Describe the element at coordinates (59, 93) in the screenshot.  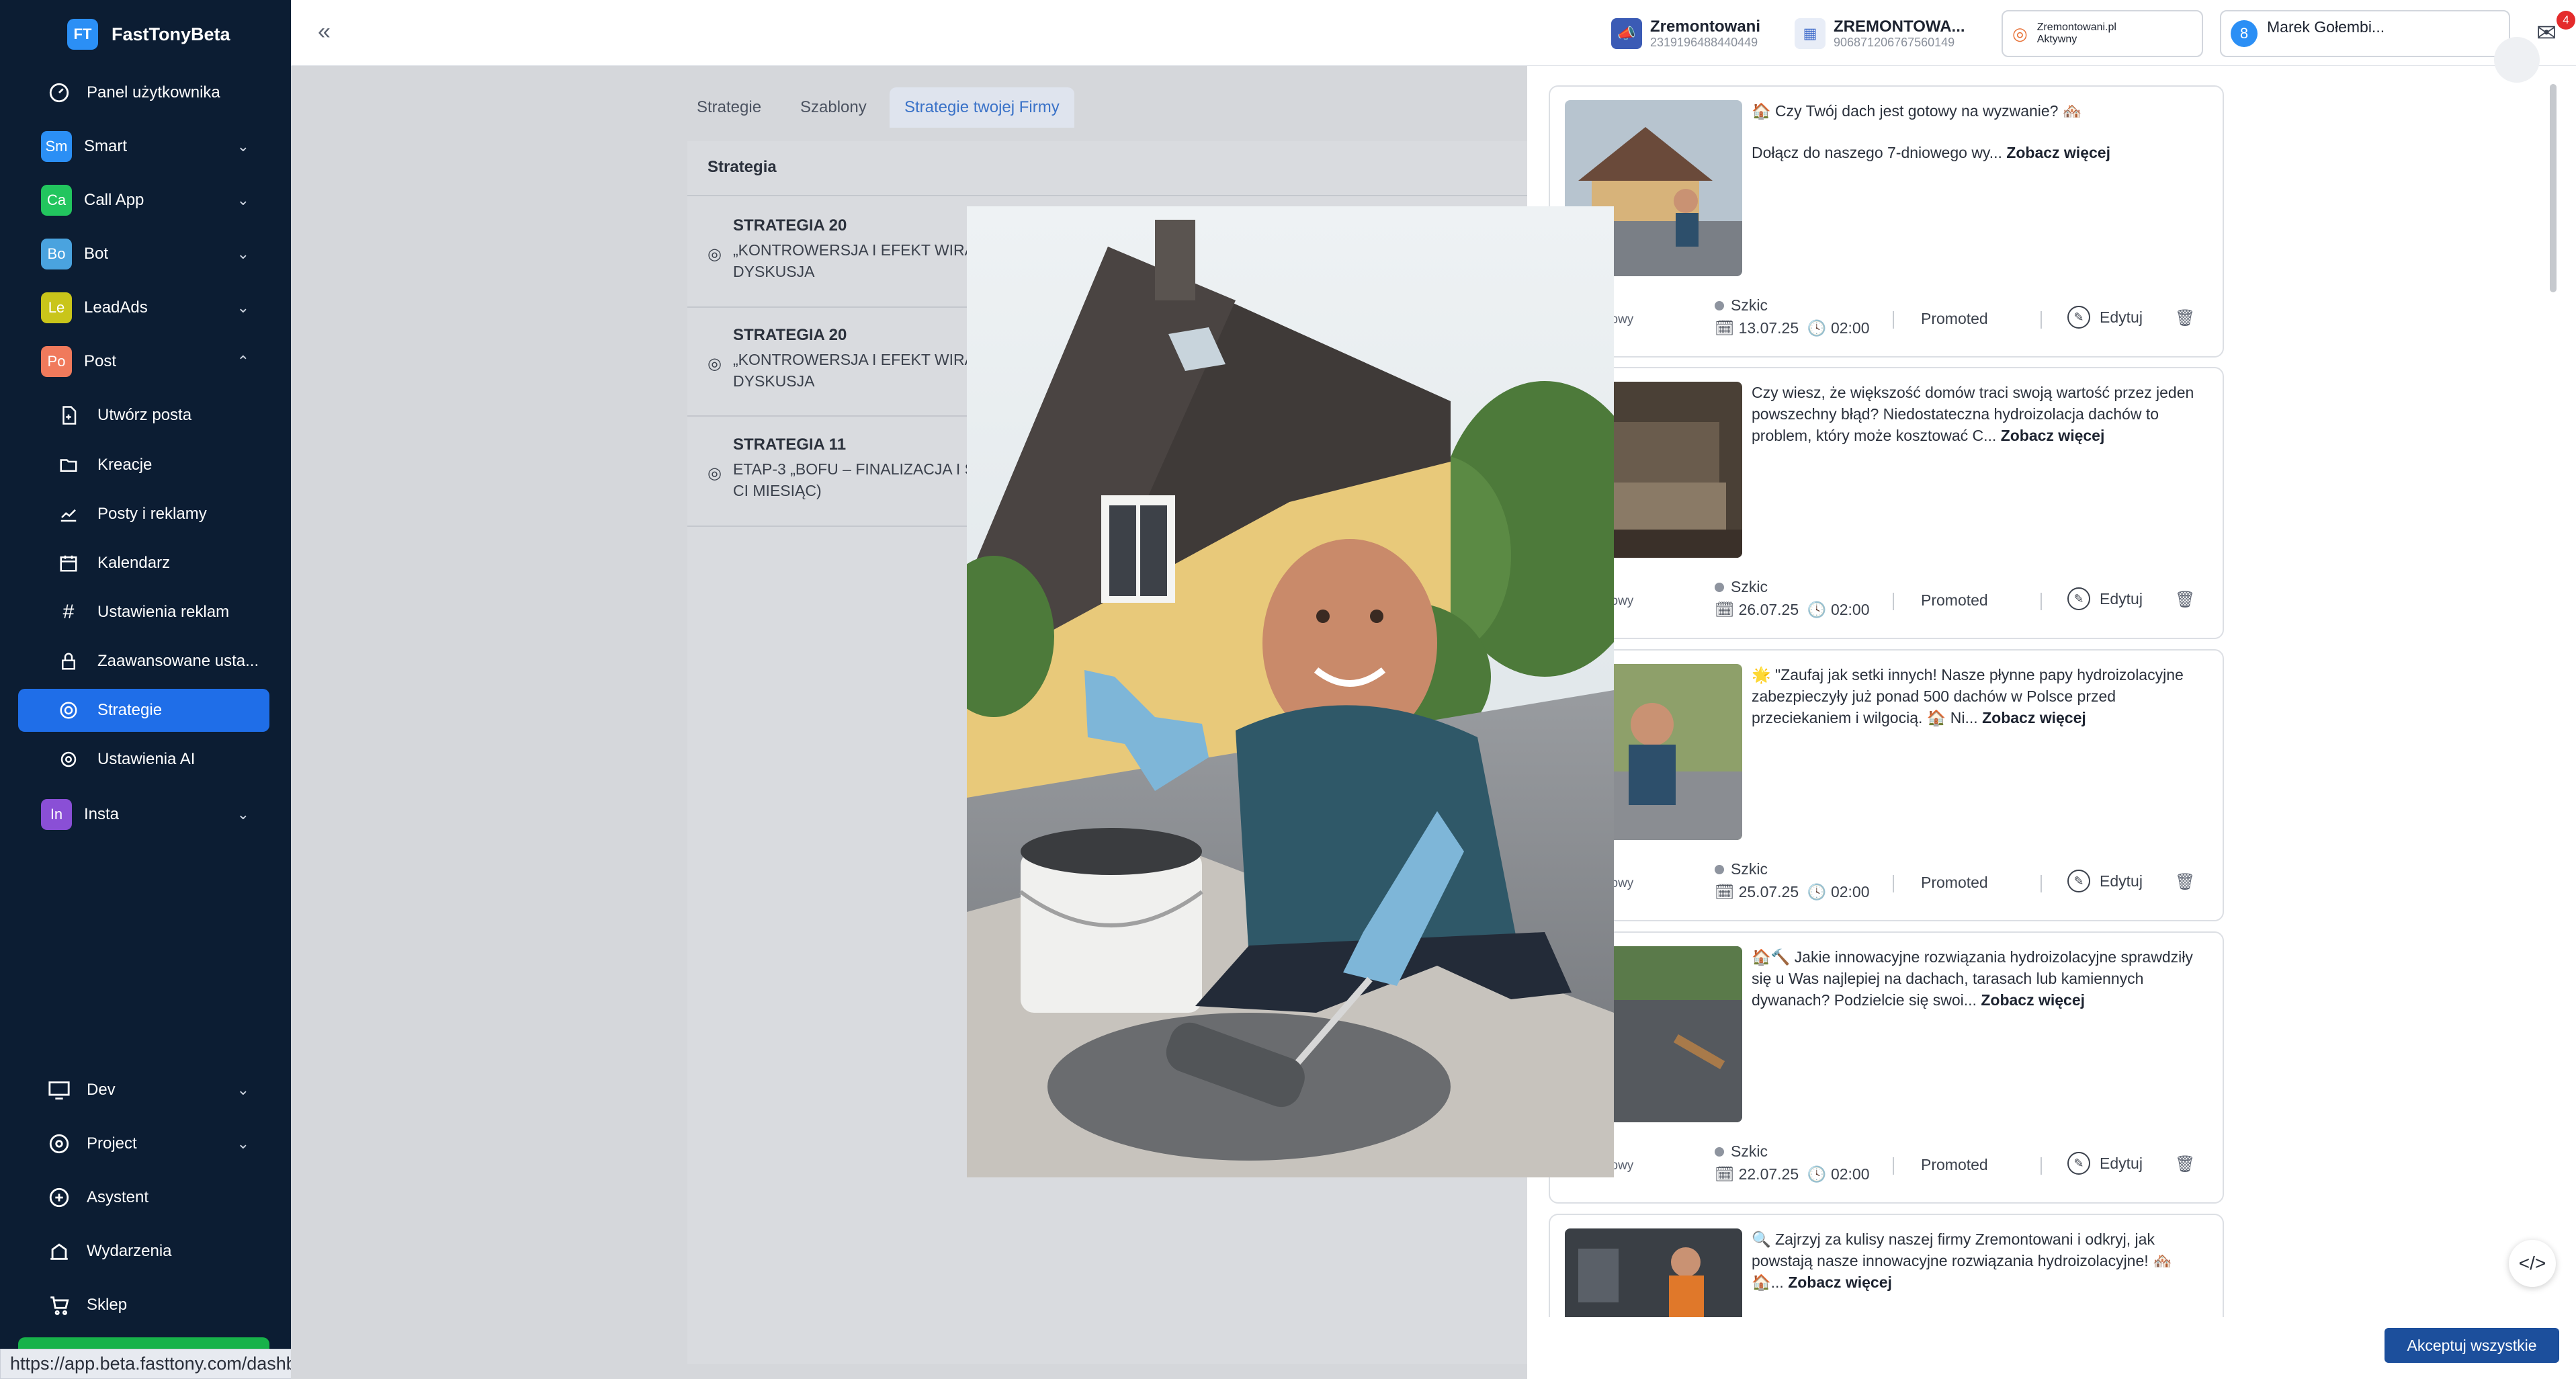
I see `dashboard-icon` at that location.